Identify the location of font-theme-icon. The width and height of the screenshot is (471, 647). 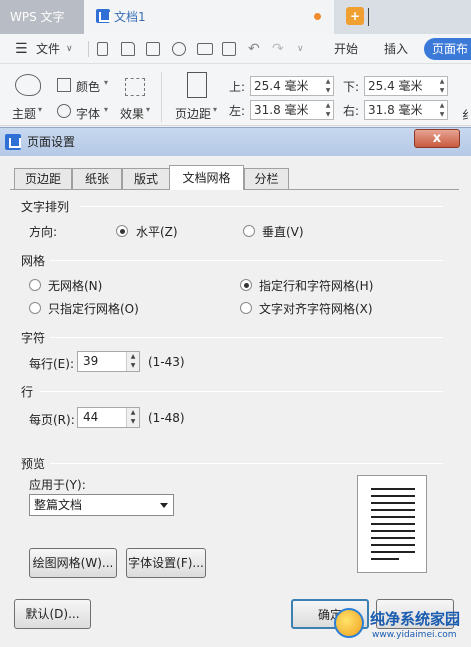
(64, 111).